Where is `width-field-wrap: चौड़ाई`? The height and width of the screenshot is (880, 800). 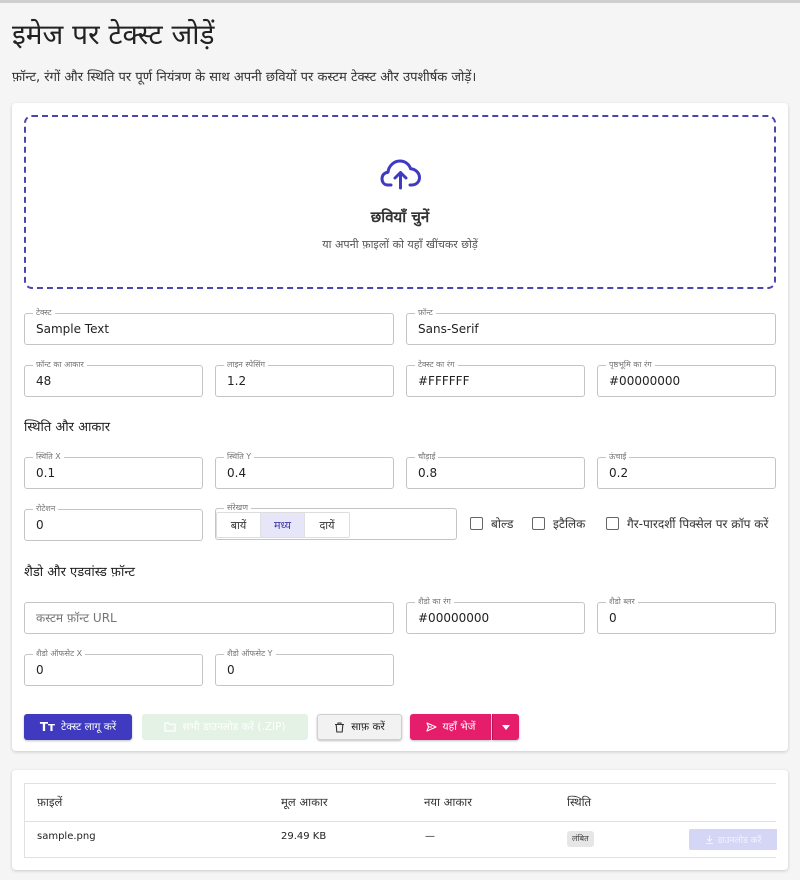
width-field-wrap: चौड़ाई is located at coordinates (495, 470).